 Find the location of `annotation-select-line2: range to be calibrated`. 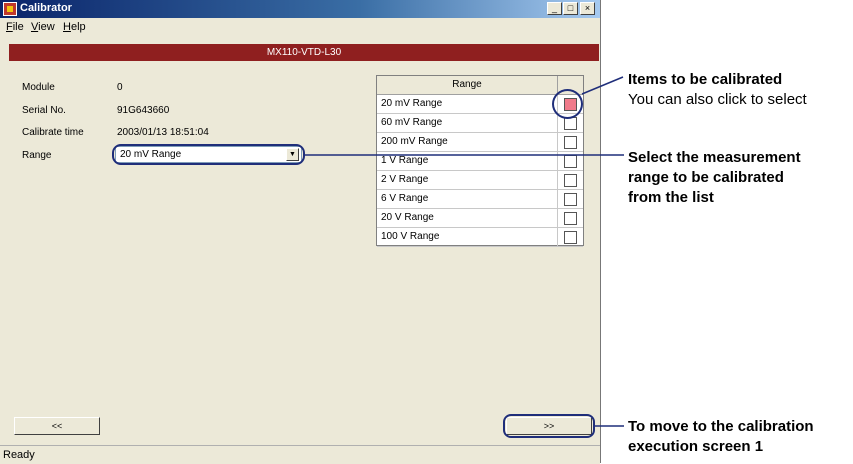

annotation-select-line2: range to be calibrated is located at coordinates (706, 177).